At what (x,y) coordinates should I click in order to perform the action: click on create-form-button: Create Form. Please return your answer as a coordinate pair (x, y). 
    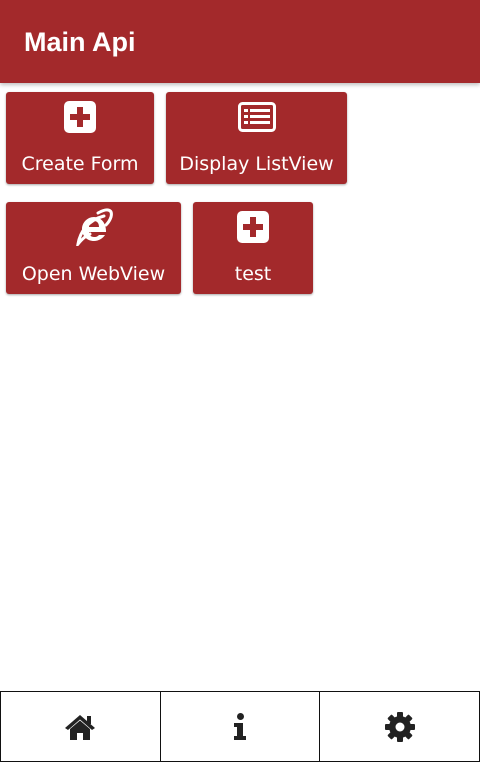
    Looking at the image, I should click on (80, 138).